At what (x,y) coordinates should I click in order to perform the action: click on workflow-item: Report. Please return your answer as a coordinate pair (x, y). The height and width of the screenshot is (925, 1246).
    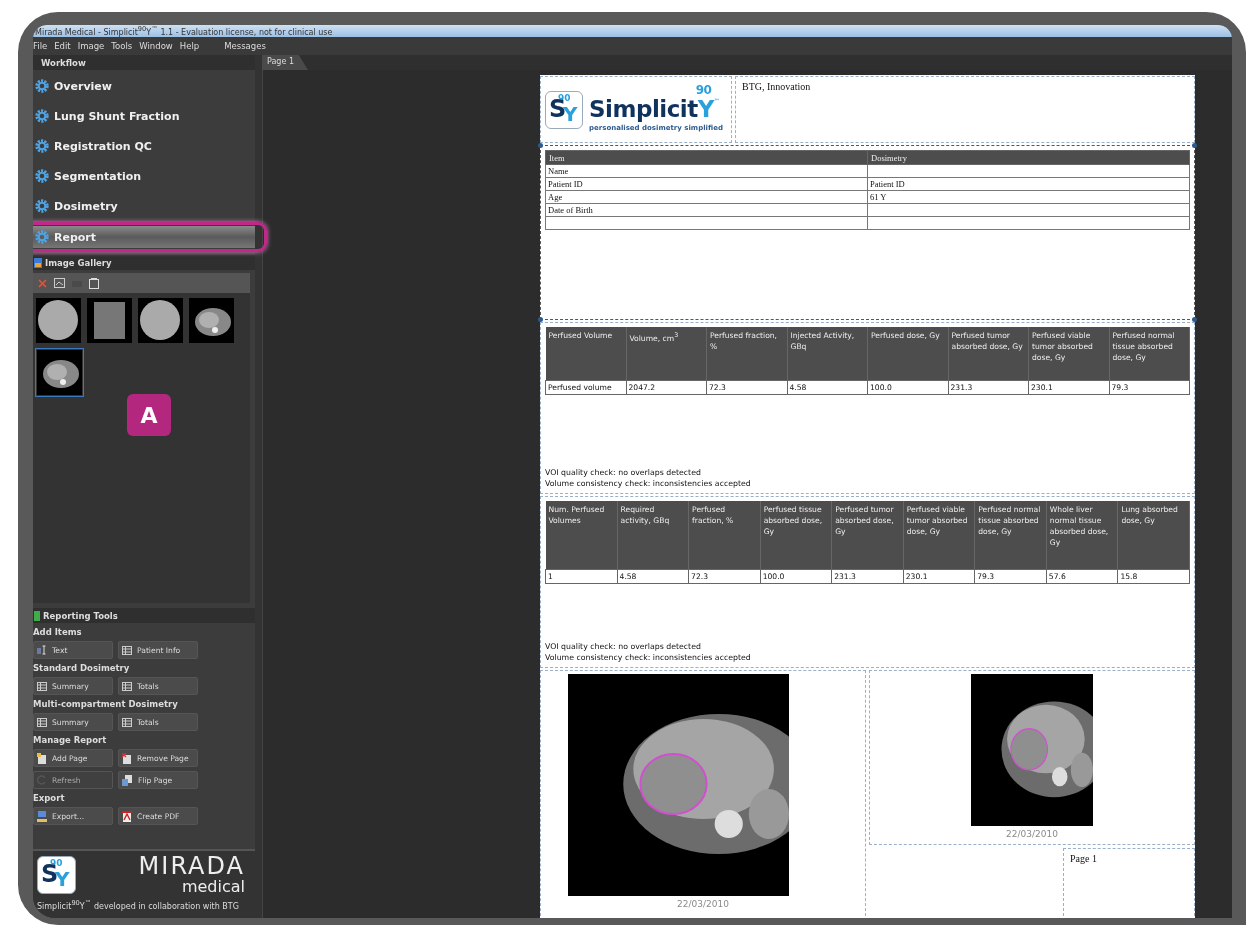
    Looking at the image, I should click on (144, 237).